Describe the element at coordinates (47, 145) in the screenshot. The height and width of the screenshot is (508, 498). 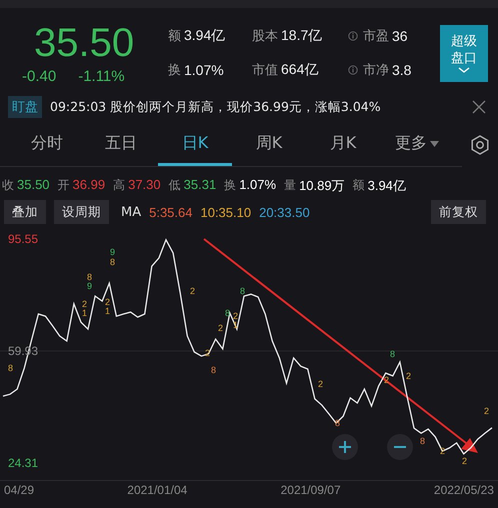
I see `chart-tab: 分时` at that location.